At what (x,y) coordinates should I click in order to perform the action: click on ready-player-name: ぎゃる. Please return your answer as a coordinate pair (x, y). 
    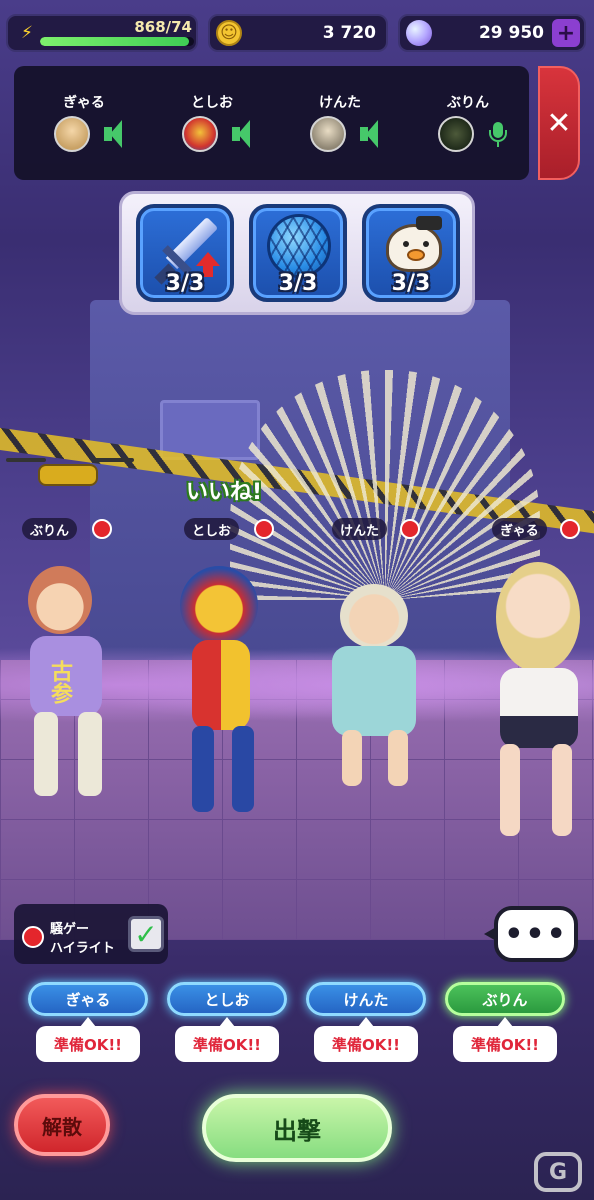
    Looking at the image, I should click on (88, 999).